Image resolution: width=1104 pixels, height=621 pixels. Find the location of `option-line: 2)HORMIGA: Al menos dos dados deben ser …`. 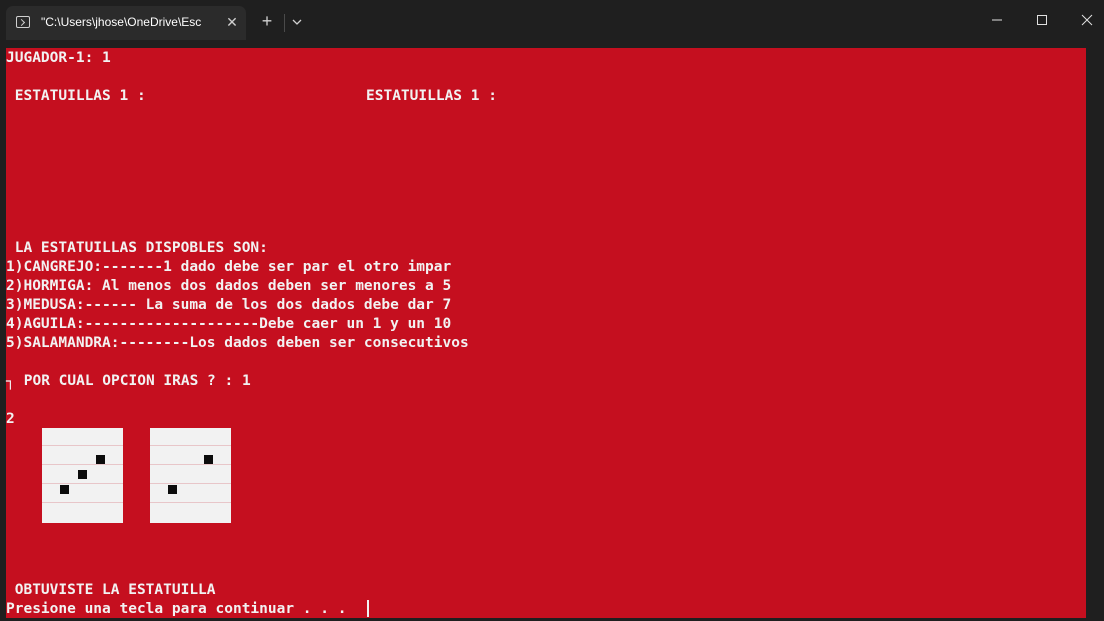

option-line: 2)HORMIGA: Al menos dos dados deben ser … is located at coordinates (229, 286).